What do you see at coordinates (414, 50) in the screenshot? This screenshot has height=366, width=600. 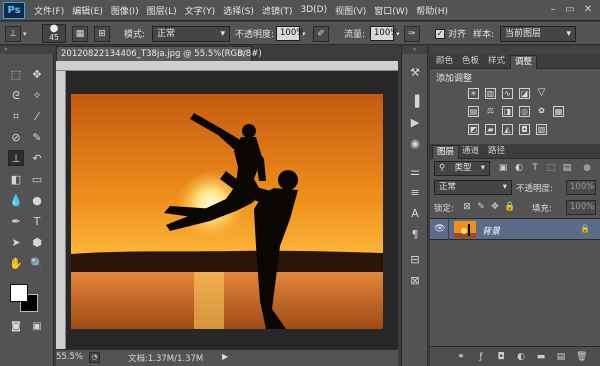 I see `dock-grip: «` at bounding box center [414, 50].